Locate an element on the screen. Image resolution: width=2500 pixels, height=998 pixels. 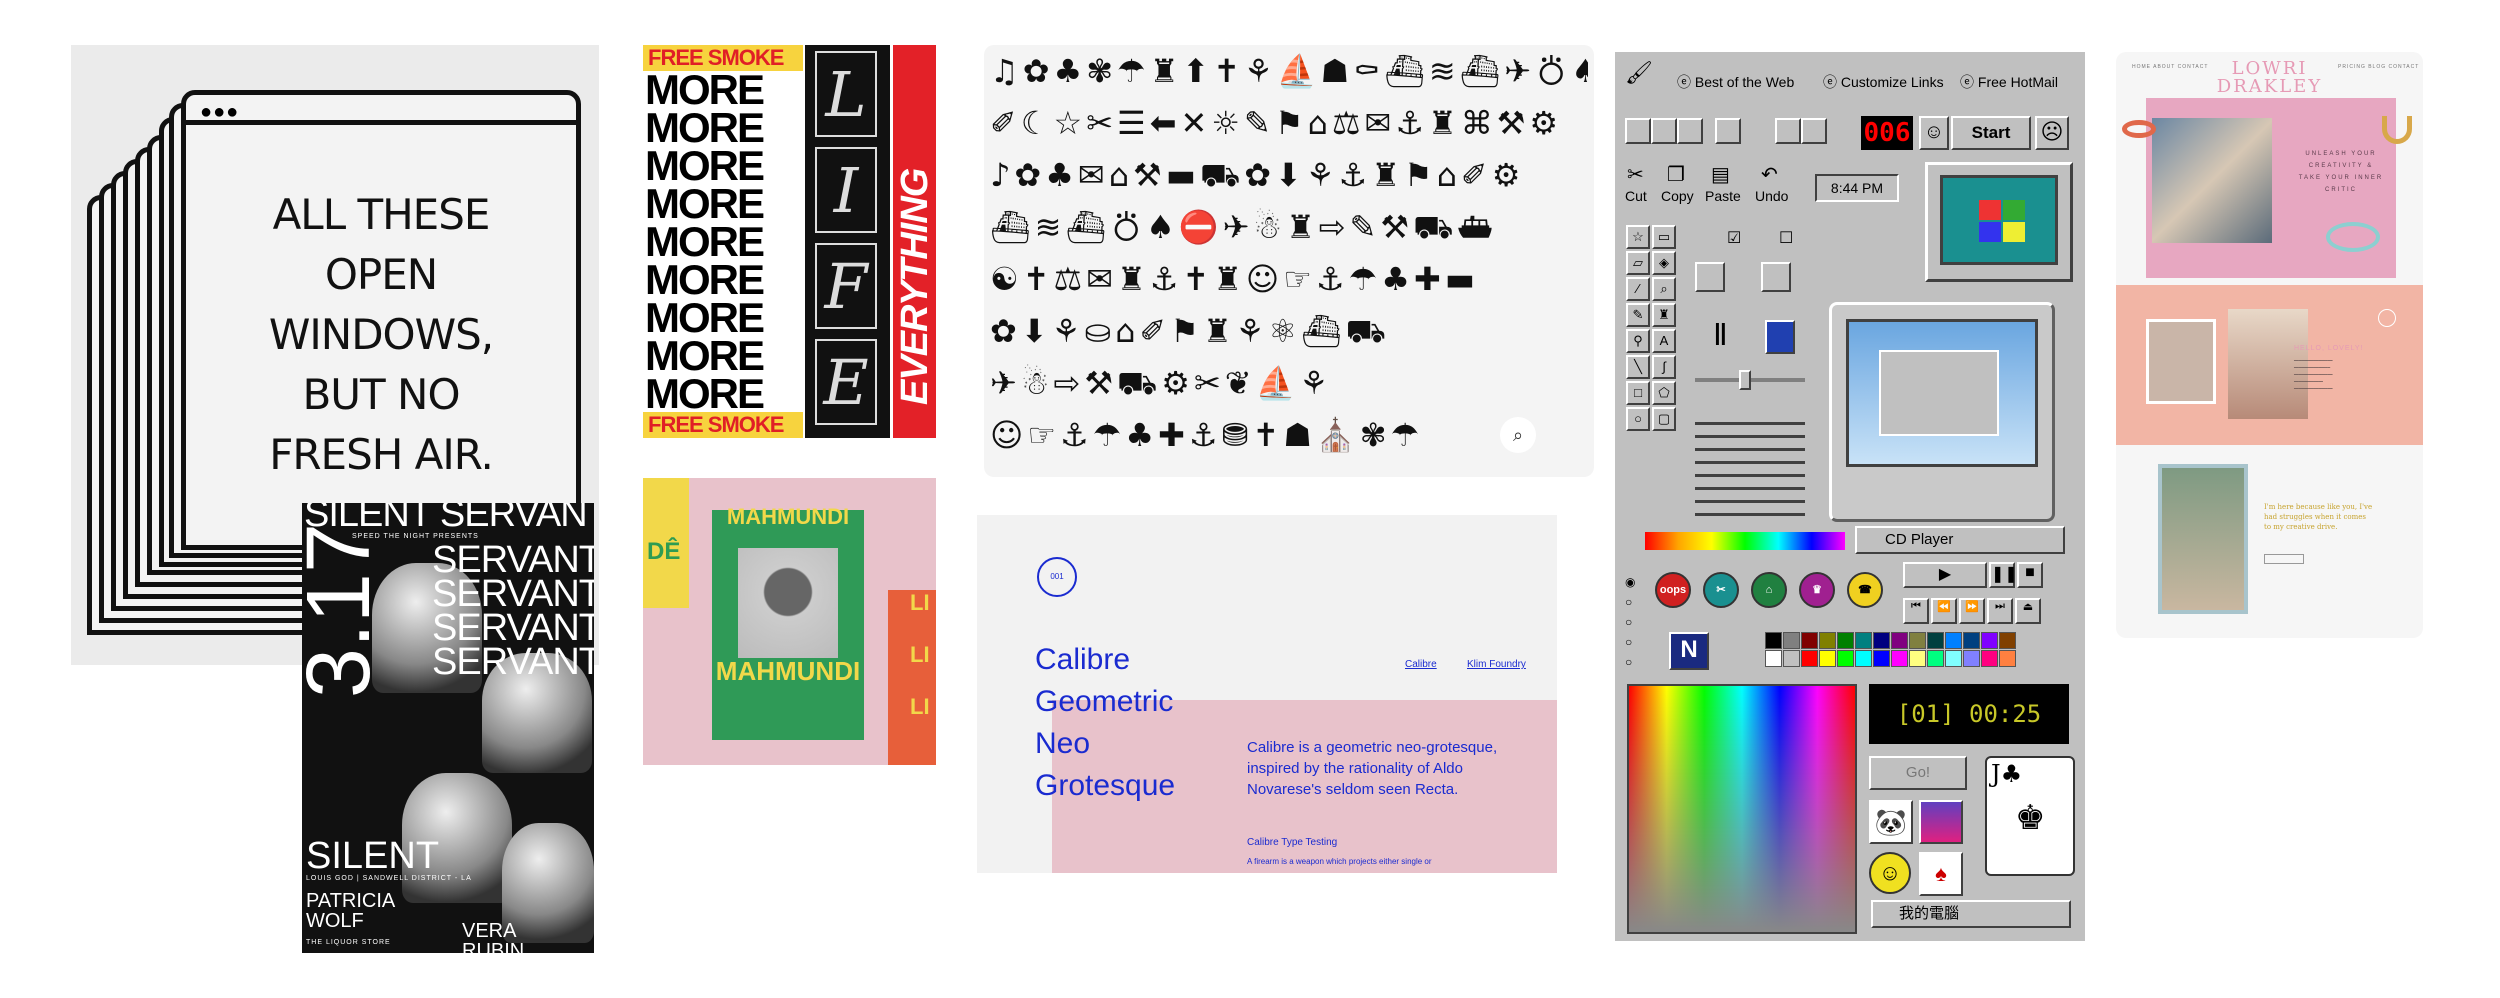
stop-button: ■ is located at coordinates (2030, 575).